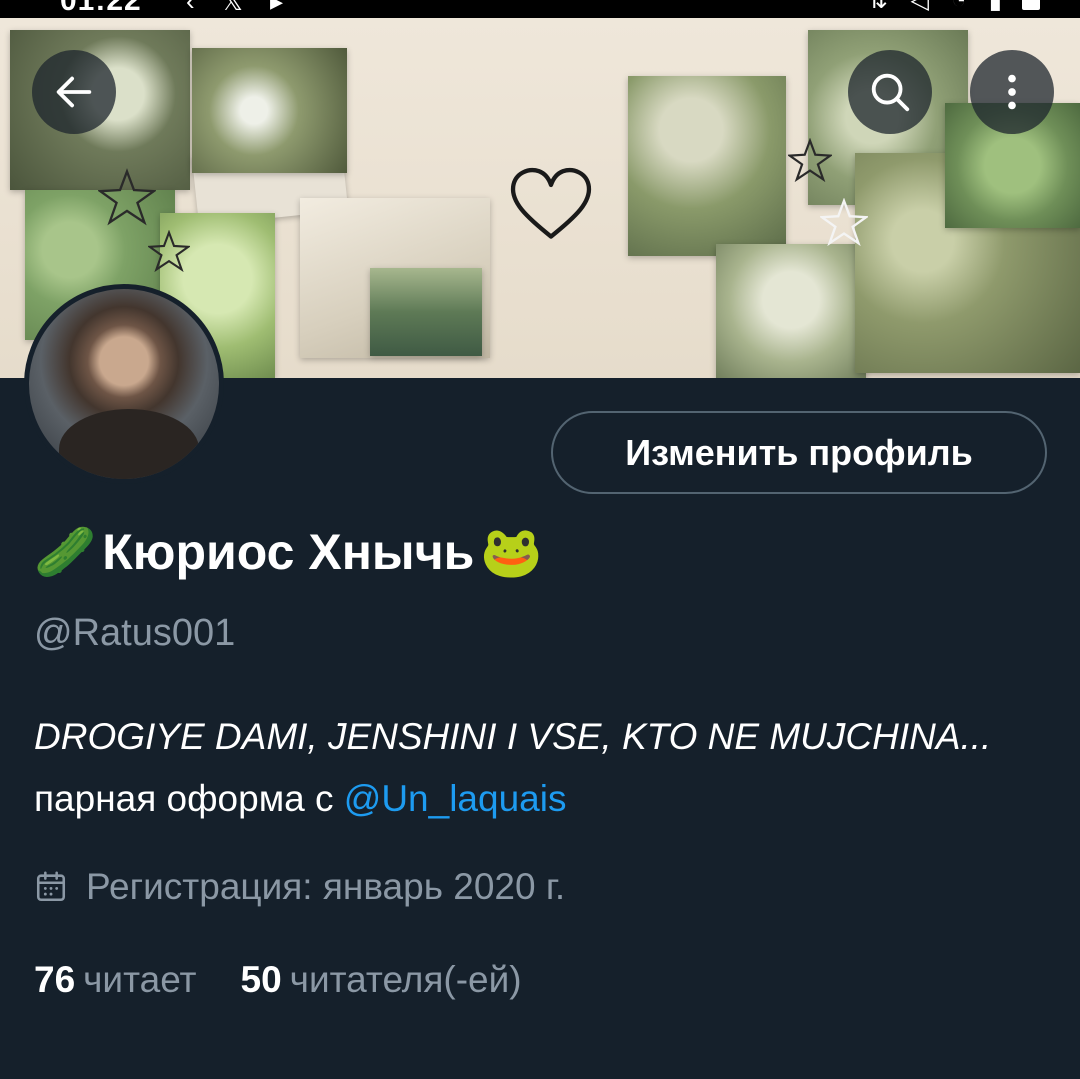 Image resolution: width=1080 pixels, height=1079 pixels. Describe the element at coordinates (326, 886) in the screenshot. I see `join-date-text: Регистрация: январь 2020 г.` at that location.